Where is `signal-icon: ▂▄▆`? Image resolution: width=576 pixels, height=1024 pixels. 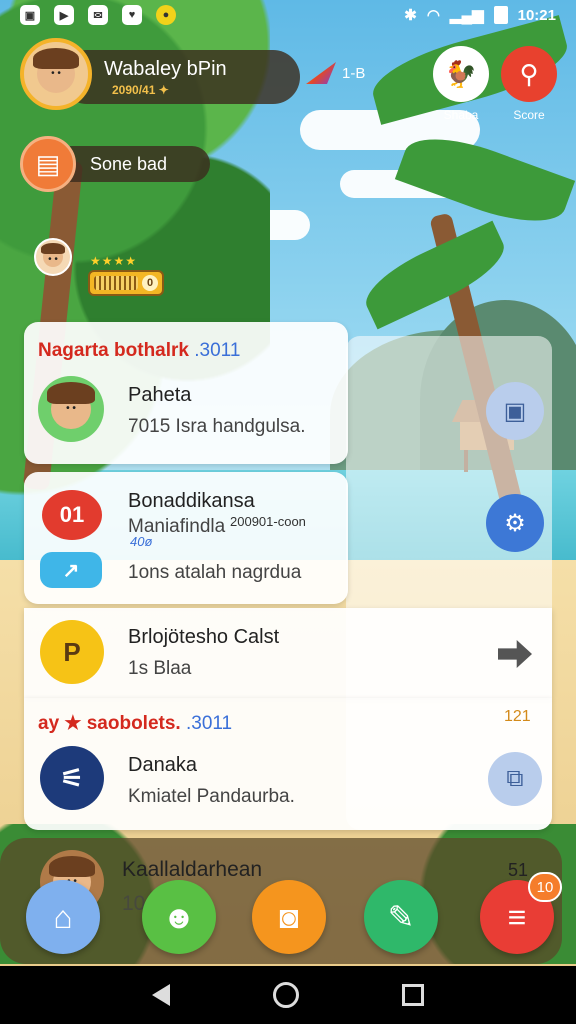 signal-icon: ▂▄▆ is located at coordinates (466, 15).